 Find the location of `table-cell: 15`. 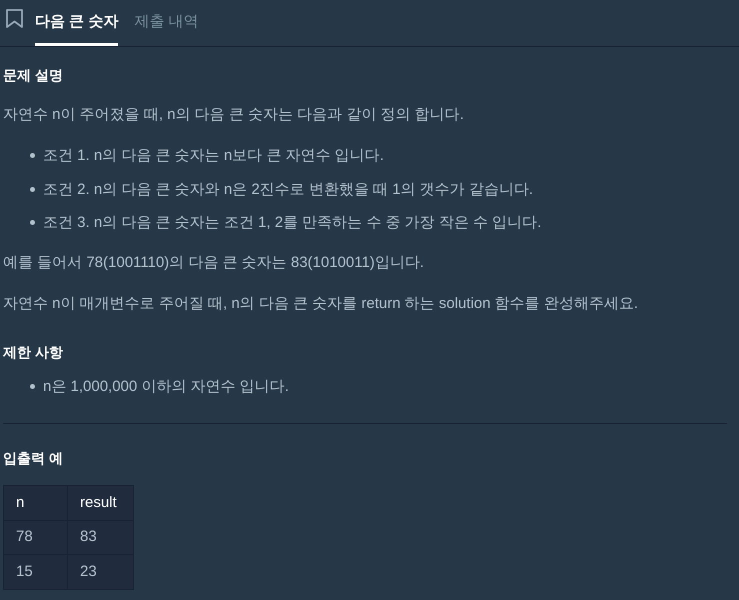

table-cell: 15 is located at coordinates (36, 571).